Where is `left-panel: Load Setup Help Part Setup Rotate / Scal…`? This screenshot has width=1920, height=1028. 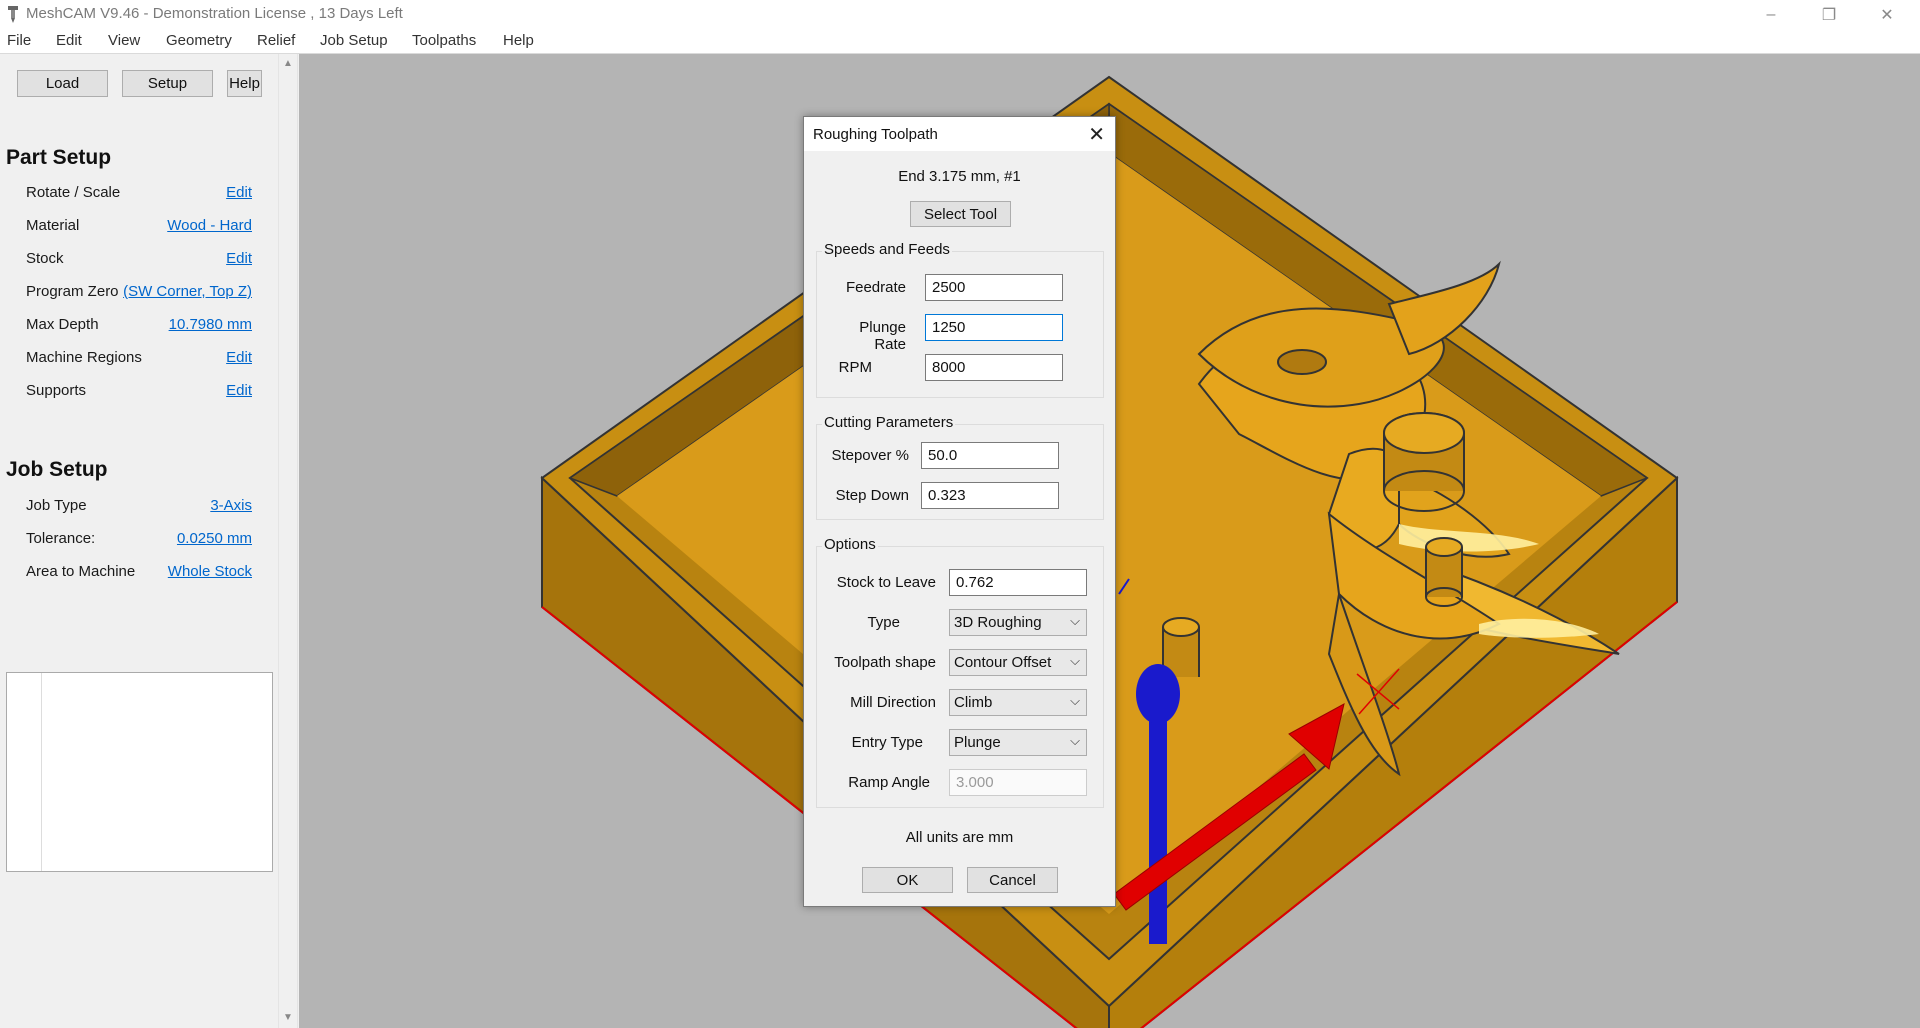 left-panel: Load Setup Help Part Setup Rotate / Scal… is located at coordinates (139, 541).